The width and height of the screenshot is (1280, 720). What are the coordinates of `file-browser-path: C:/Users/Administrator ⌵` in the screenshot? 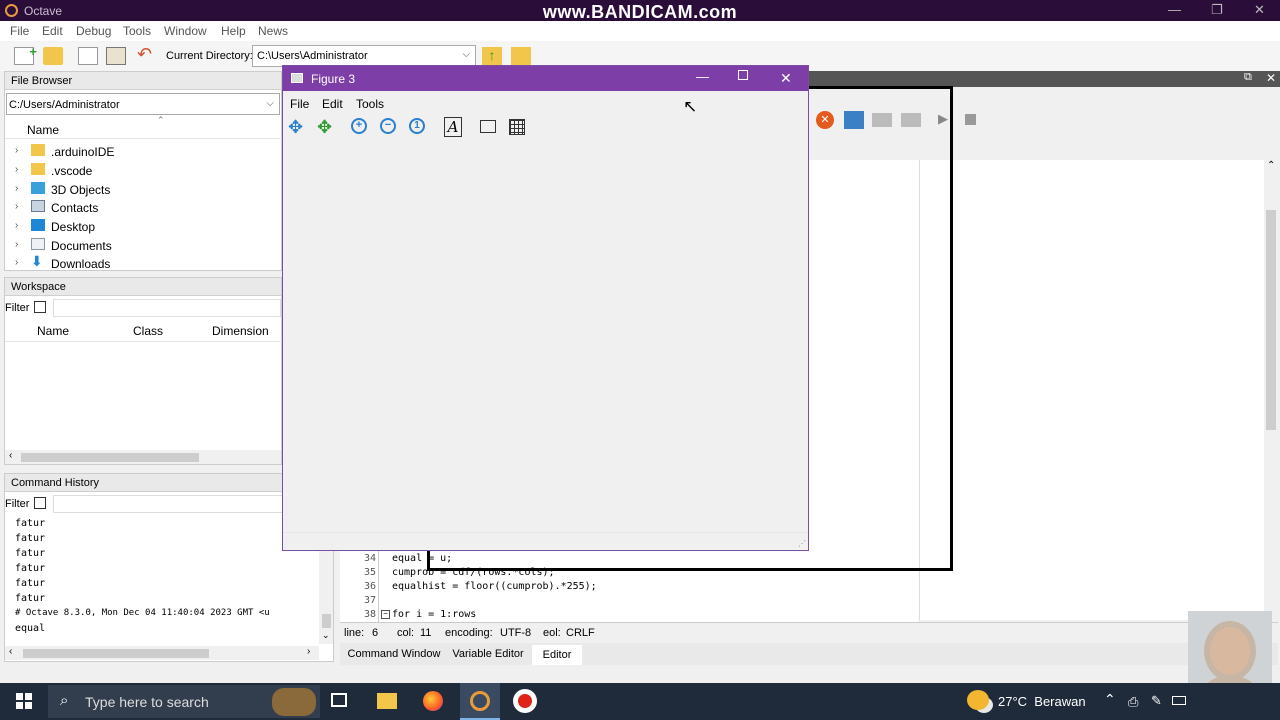 It's located at (143, 104).